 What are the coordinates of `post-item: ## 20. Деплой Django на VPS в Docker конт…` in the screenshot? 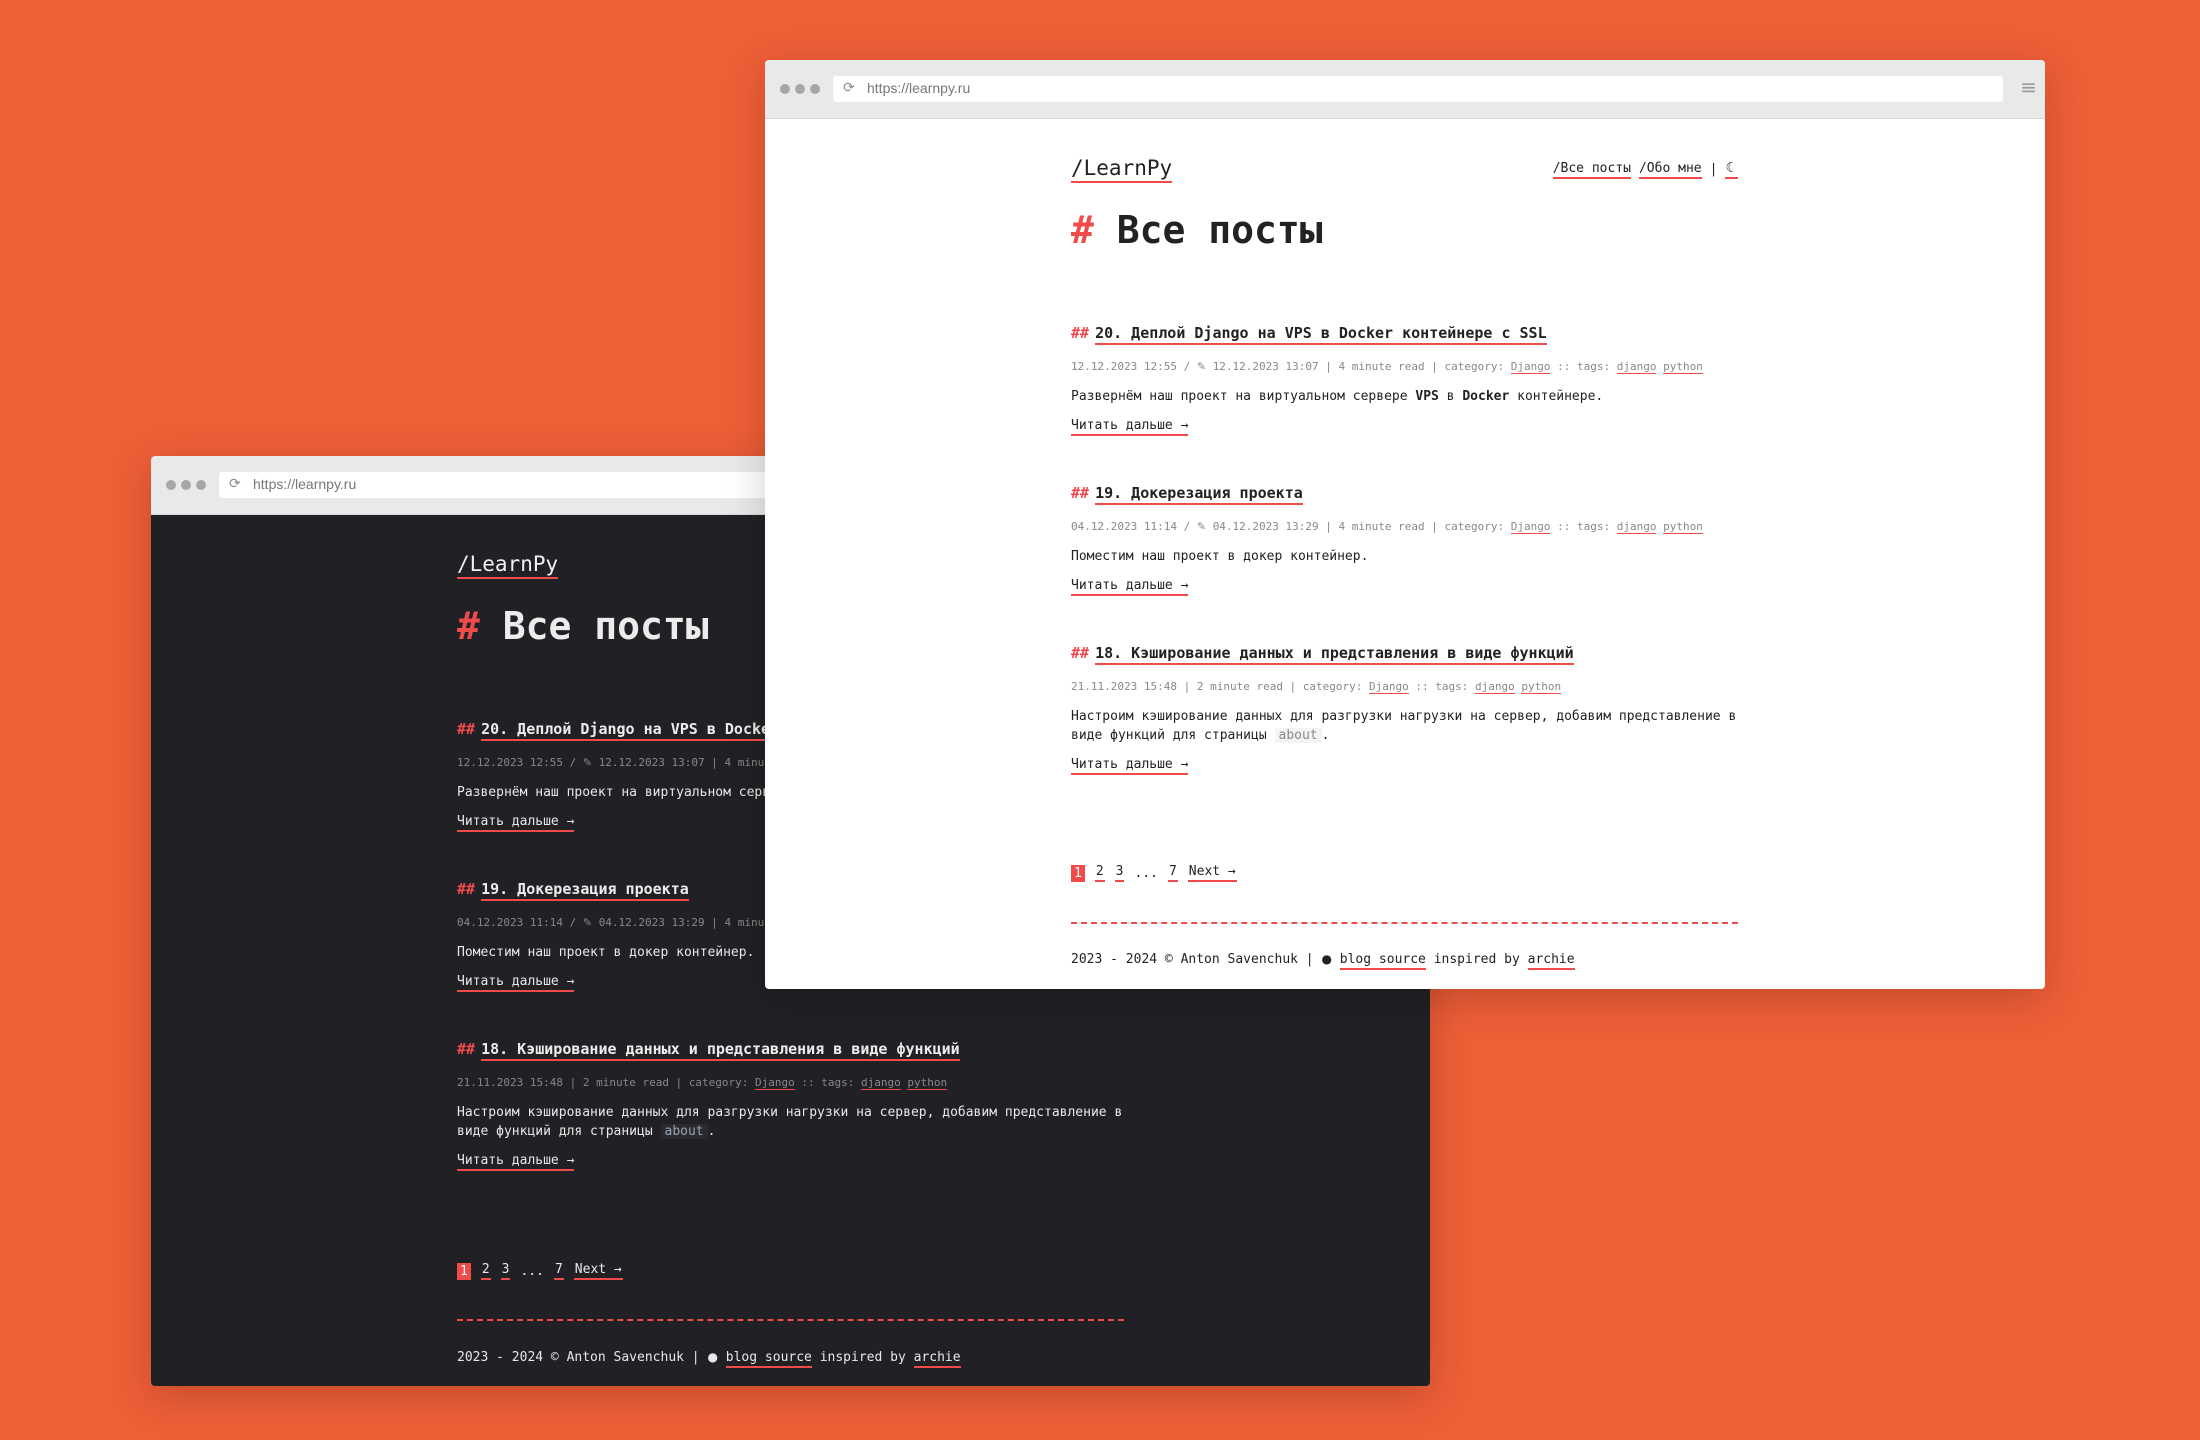 It's located at (1521, 380).